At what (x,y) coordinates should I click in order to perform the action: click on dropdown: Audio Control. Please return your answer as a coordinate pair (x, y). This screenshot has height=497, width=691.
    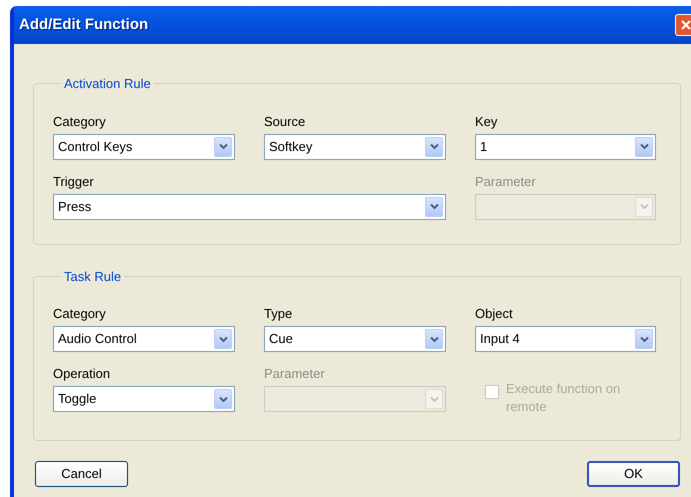
    Looking at the image, I should click on (144, 339).